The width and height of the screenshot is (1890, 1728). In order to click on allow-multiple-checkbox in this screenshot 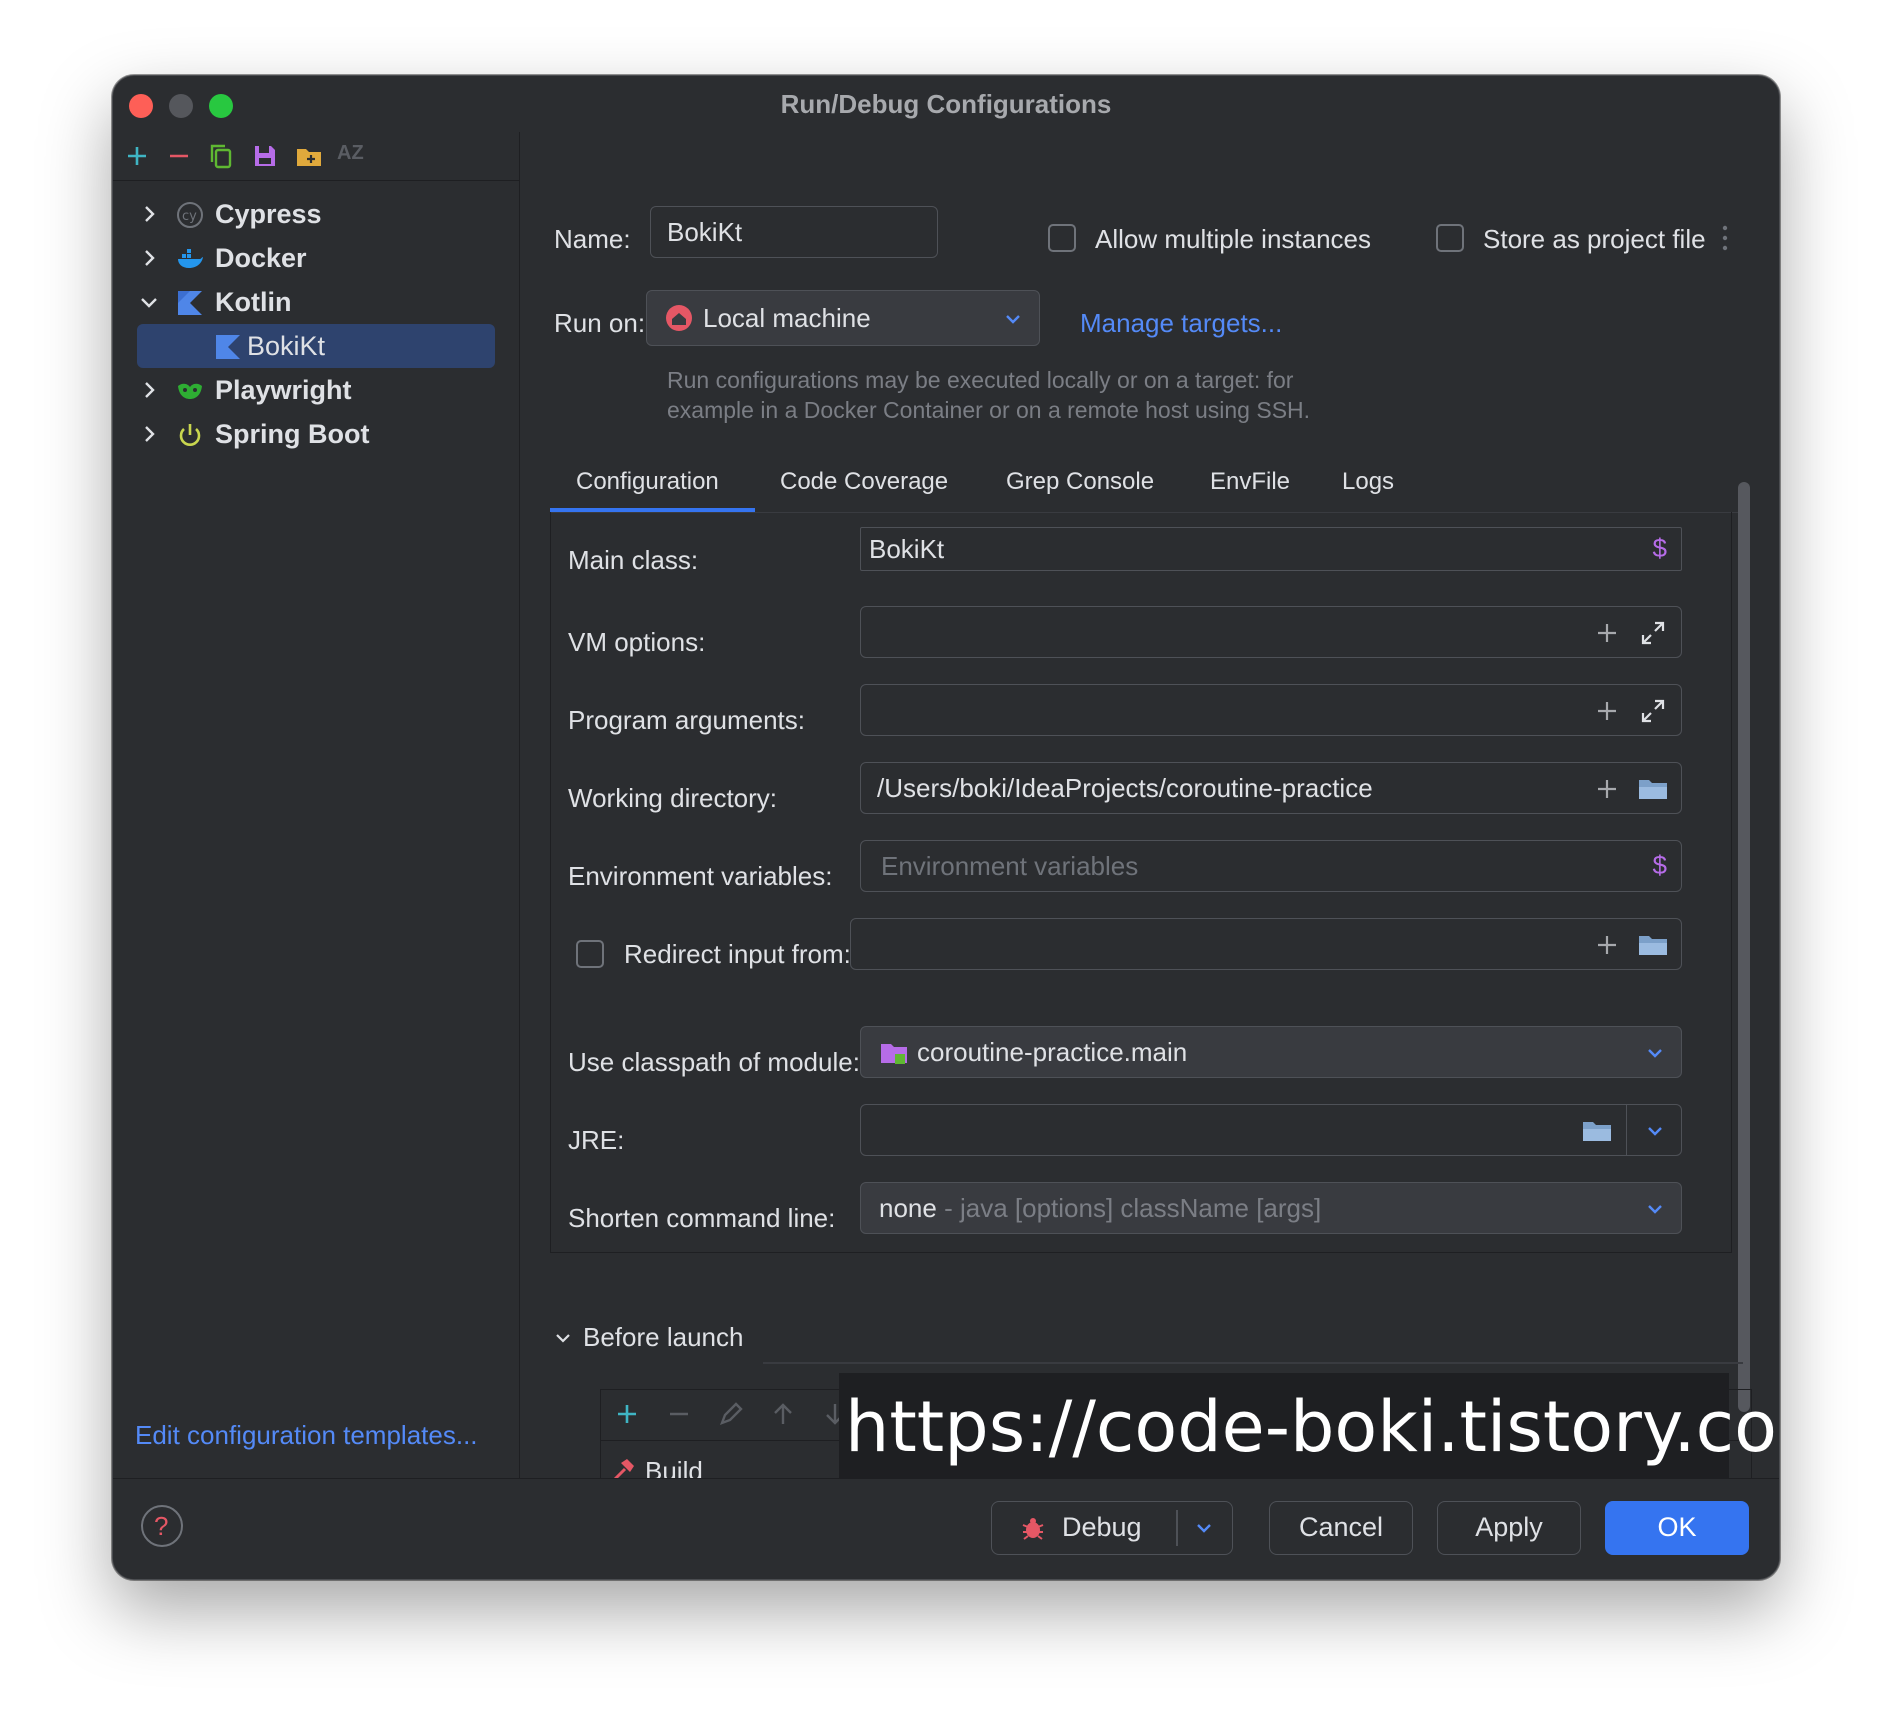, I will do `click(1062, 238)`.